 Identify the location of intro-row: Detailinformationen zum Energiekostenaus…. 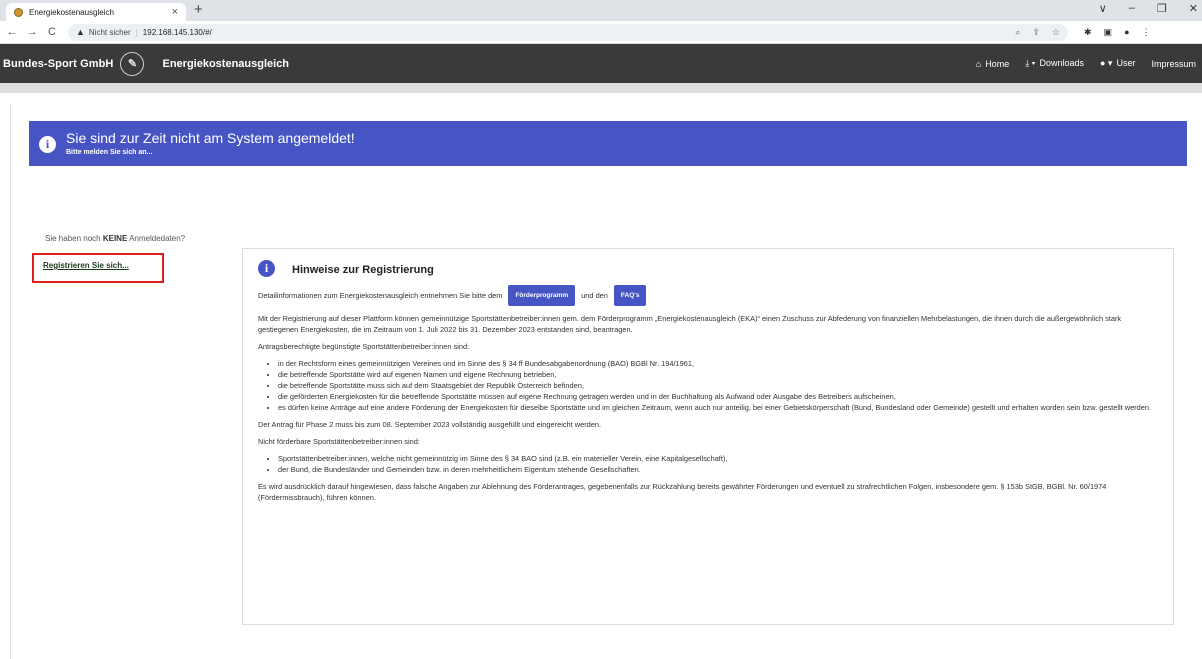
(710, 295).